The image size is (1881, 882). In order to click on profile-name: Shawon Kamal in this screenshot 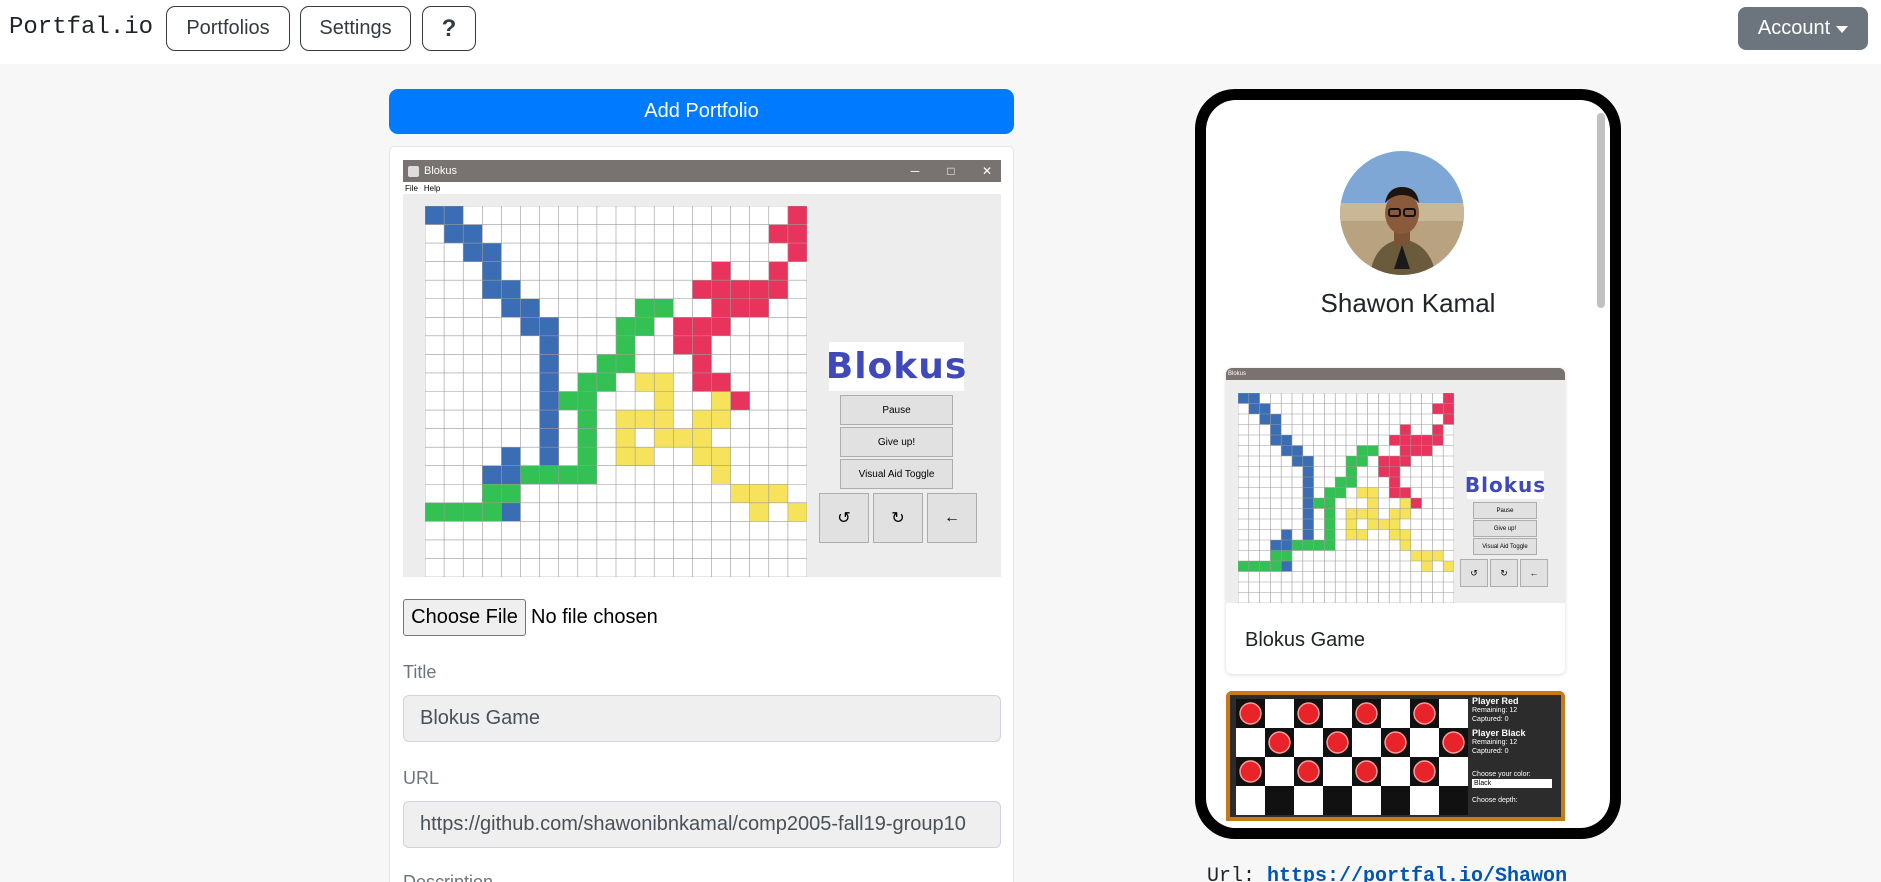, I will do `click(1408, 303)`.